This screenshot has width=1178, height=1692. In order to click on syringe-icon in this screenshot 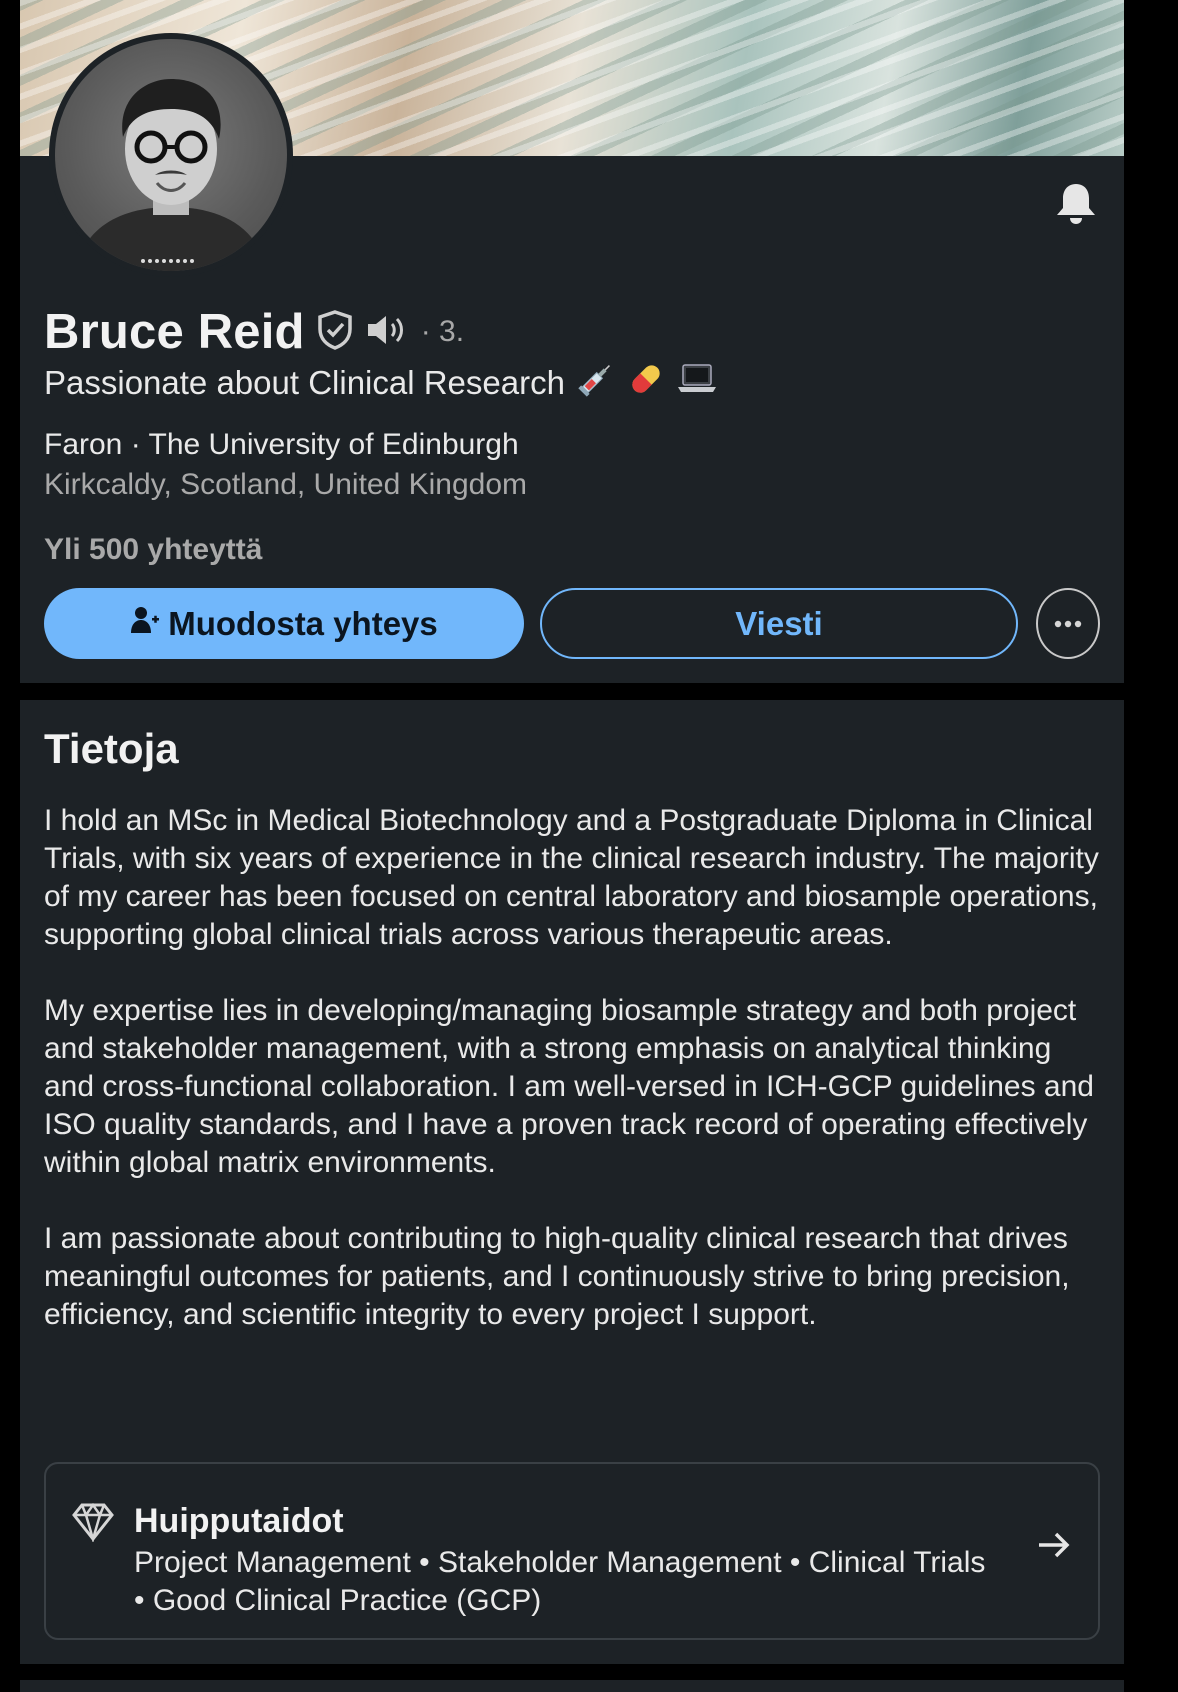, I will do `click(596, 383)`.